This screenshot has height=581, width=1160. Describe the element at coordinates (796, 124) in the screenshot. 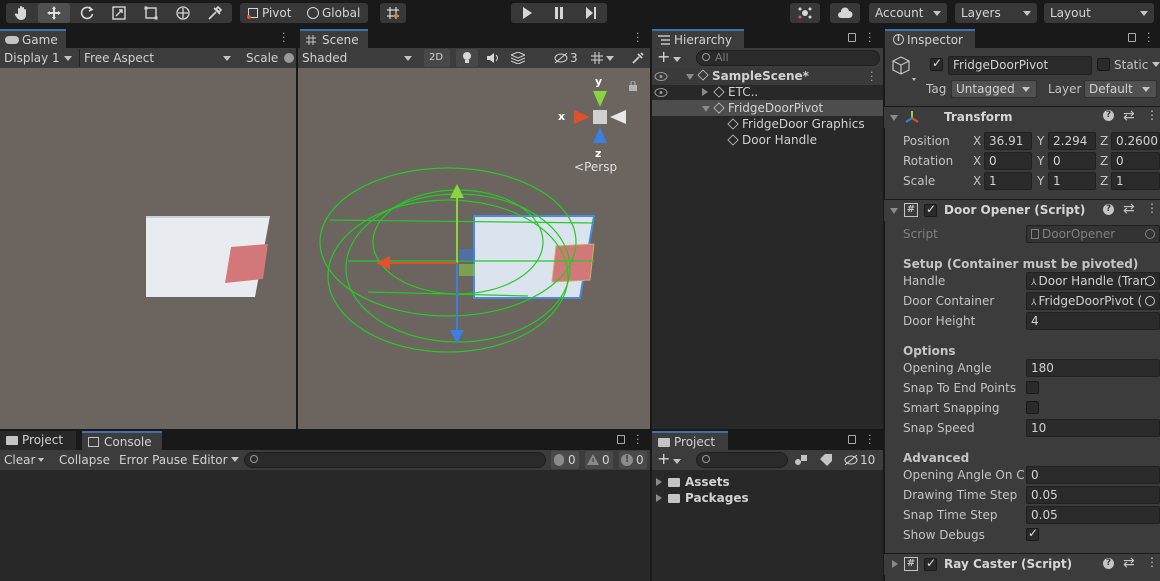

I see `hierarchy-item-fridgedoor-graphics: FridgeDoor Graphics` at that location.